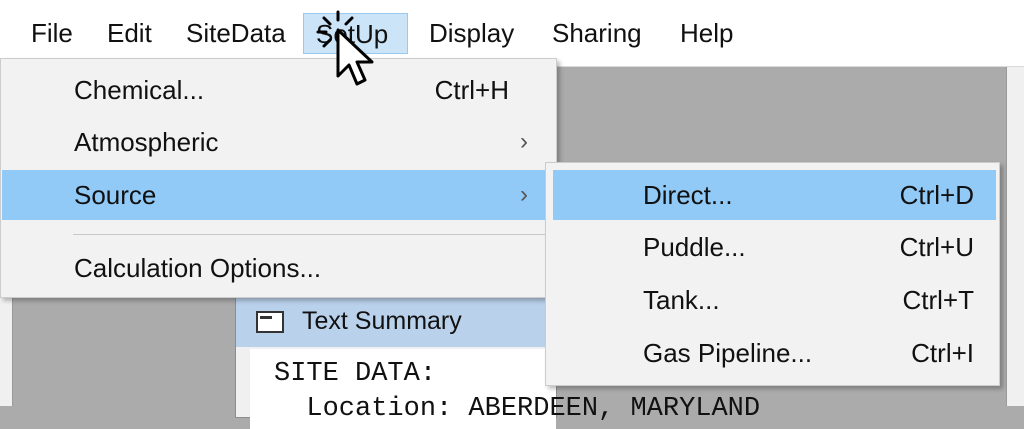 This screenshot has height=429, width=1024. Describe the element at coordinates (278, 142) in the screenshot. I see `menu-item-atmospheric: Atmospheric ›` at that location.